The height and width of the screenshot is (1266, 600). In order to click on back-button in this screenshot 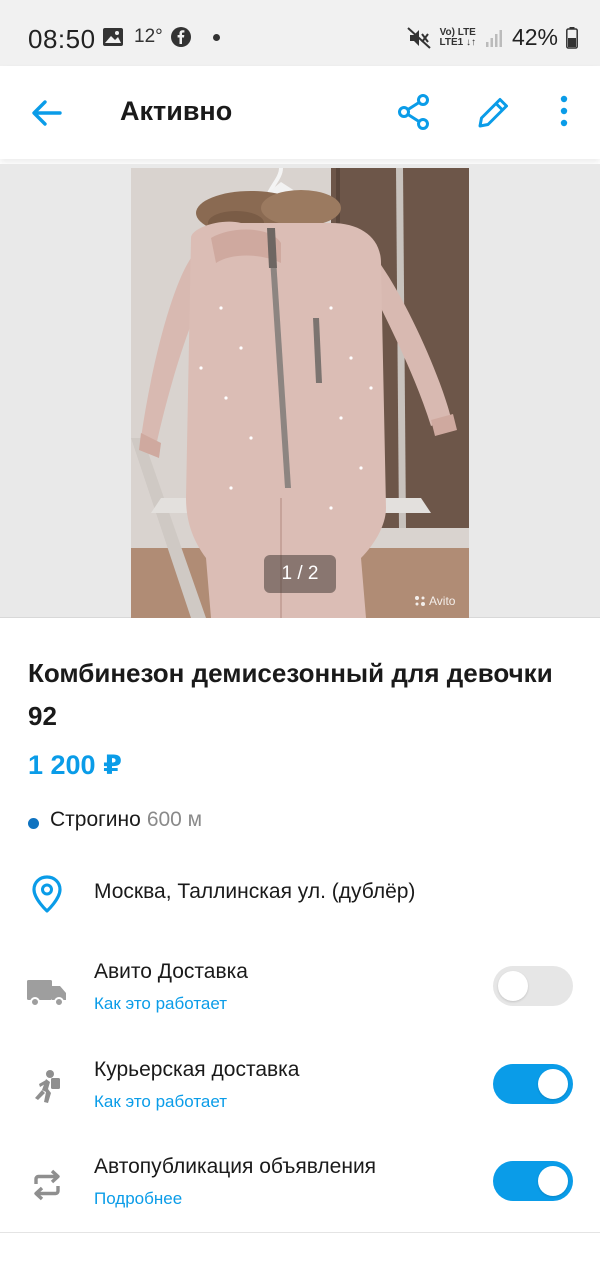, I will do `click(47, 113)`.